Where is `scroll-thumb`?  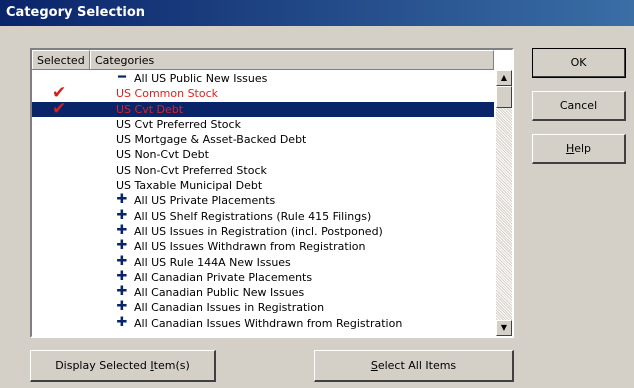 scroll-thumb is located at coordinates (504, 97).